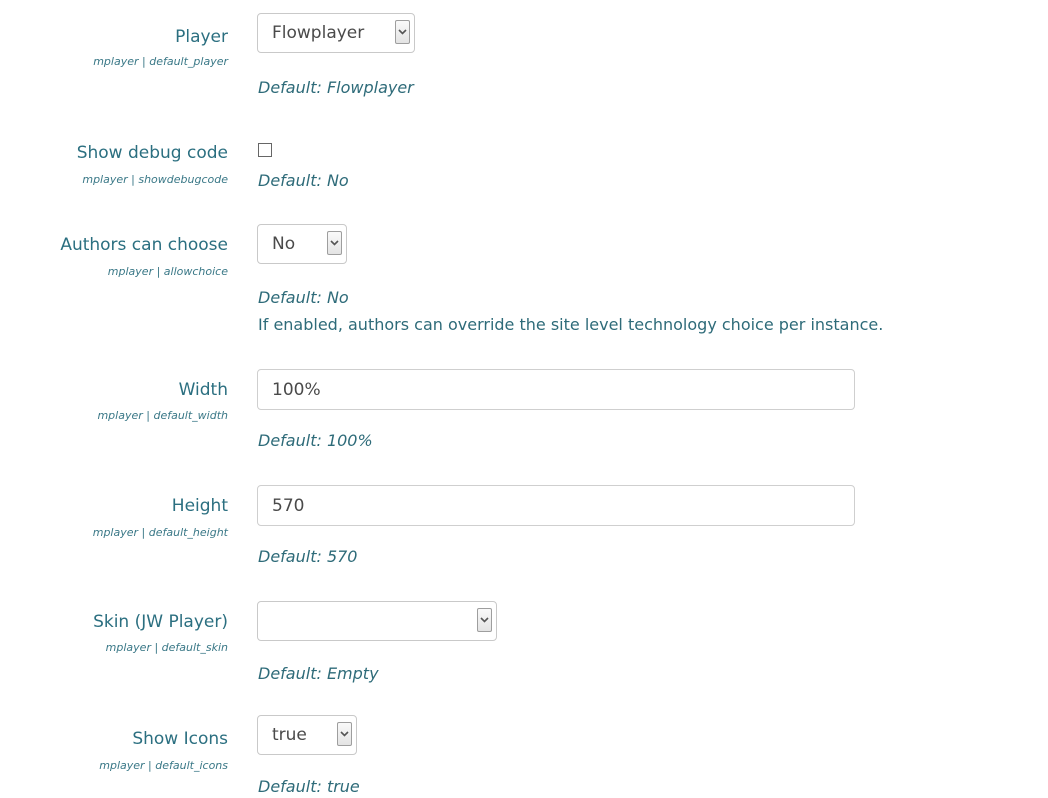 The image size is (1048, 798). Describe the element at coordinates (144, 245) in the screenshot. I see `setting-label: Authors can choose` at that location.